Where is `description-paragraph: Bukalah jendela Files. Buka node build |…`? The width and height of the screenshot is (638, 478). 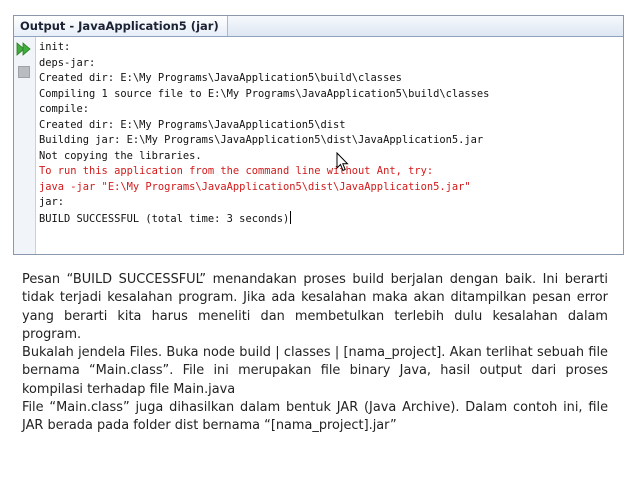
description-paragraph: Bukalah jendela Files. Buka node build |… is located at coordinates (315, 371).